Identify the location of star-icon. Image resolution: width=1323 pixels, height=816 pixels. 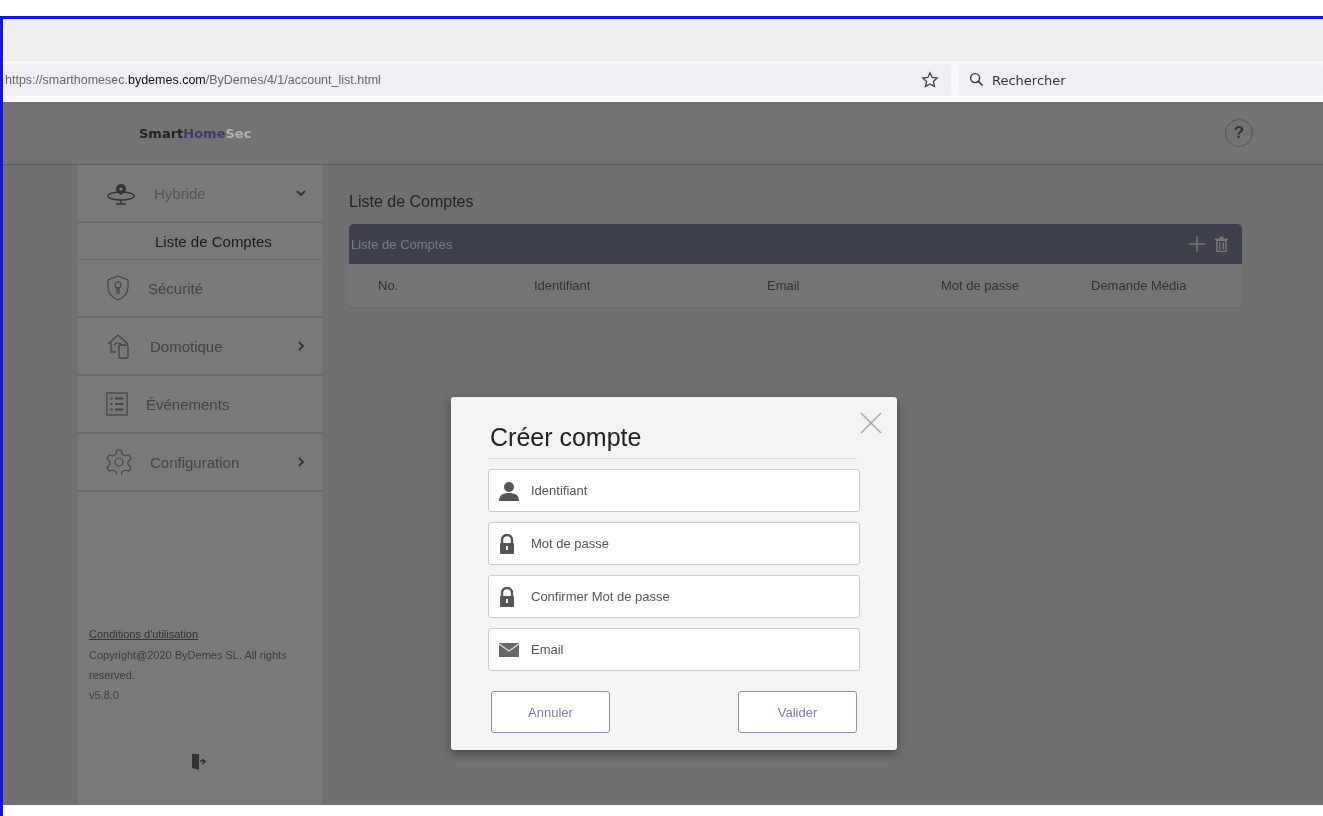
(930, 80).